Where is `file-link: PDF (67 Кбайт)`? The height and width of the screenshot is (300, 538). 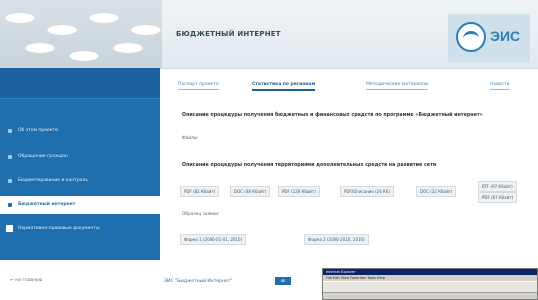
file-link: PDF (67 Кбайт) is located at coordinates (498, 197).